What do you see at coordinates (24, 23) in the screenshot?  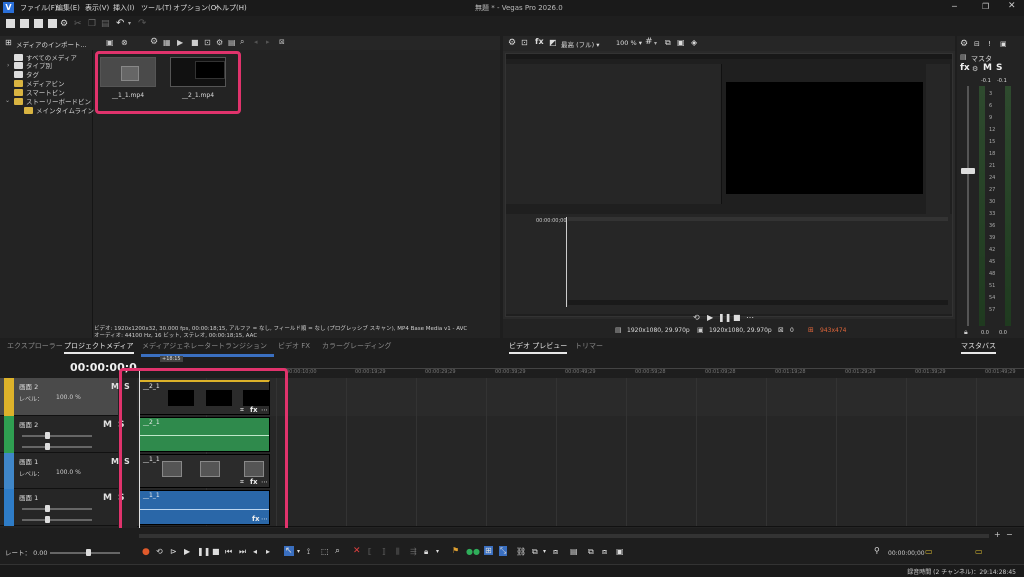 I see `open-folder-icon` at bounding box center [24, 23].